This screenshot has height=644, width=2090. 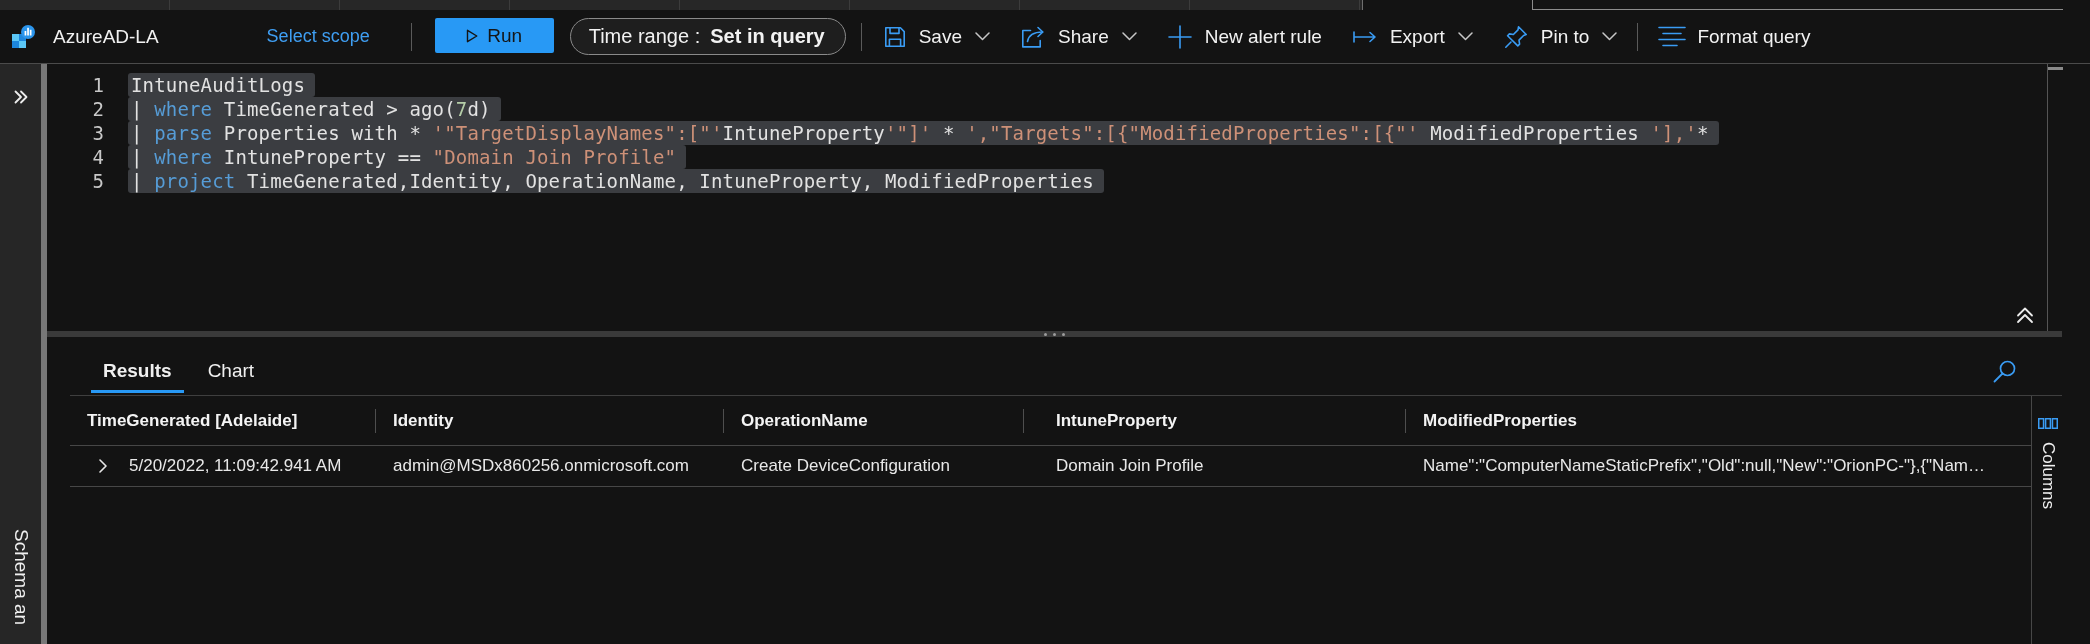 I want to click on select-scope-link: Select scope, so click(x=318, y=36).